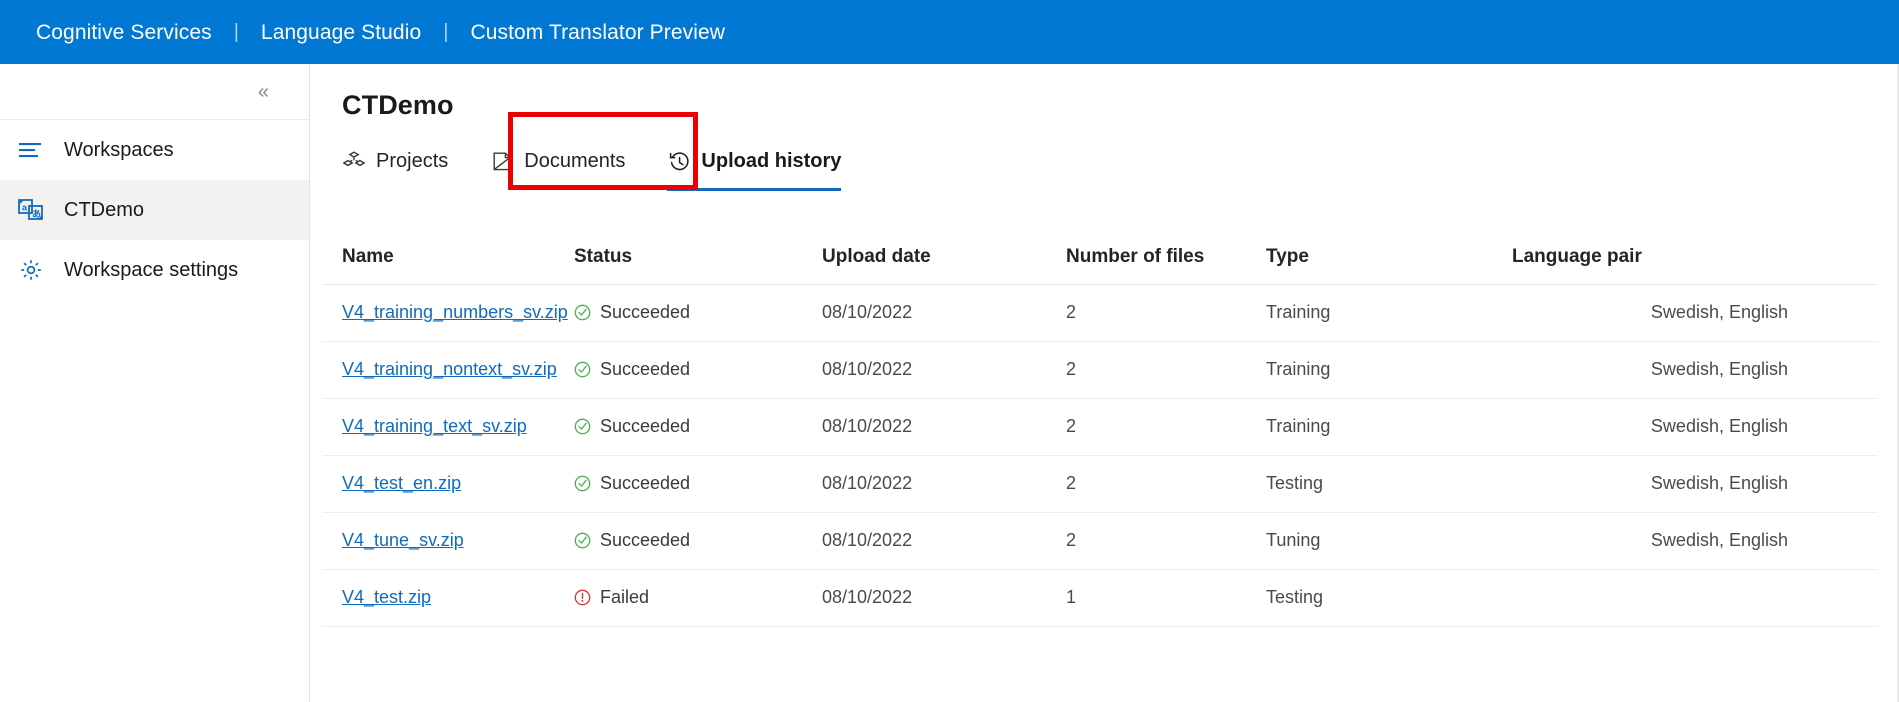 The height and width of the screenshot is (702, 1899). What do you see at coordinates (104, 209) in the screenshot?
I see `sidebar-item-label-ctdemo: CTDemo` at bounding box center [104, 209].